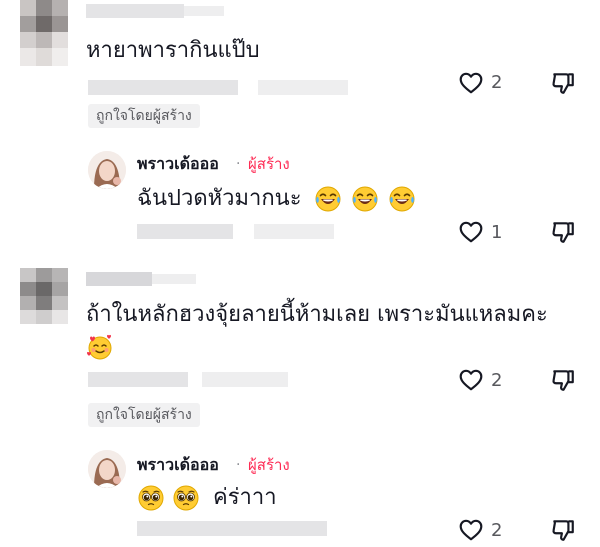 The height and width of the screenshot is (547, 600). What do you see at coordinates (173, 50) in the screenshot?
I see `comment-text: หายาพารากินแป๊บ` at bounding box center [173, 50].